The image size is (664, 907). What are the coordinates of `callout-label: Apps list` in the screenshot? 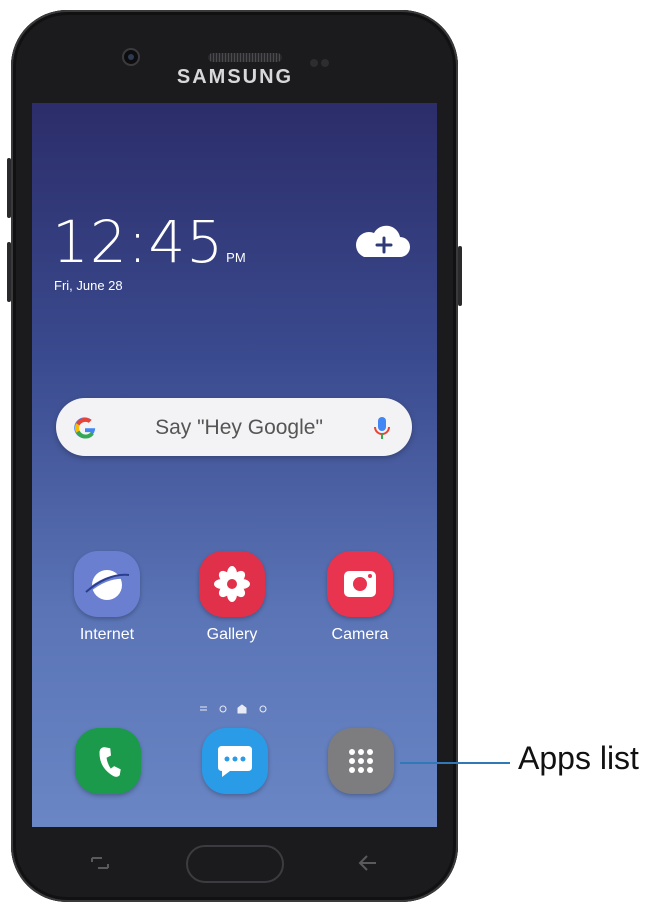 It's located at (578, 758).